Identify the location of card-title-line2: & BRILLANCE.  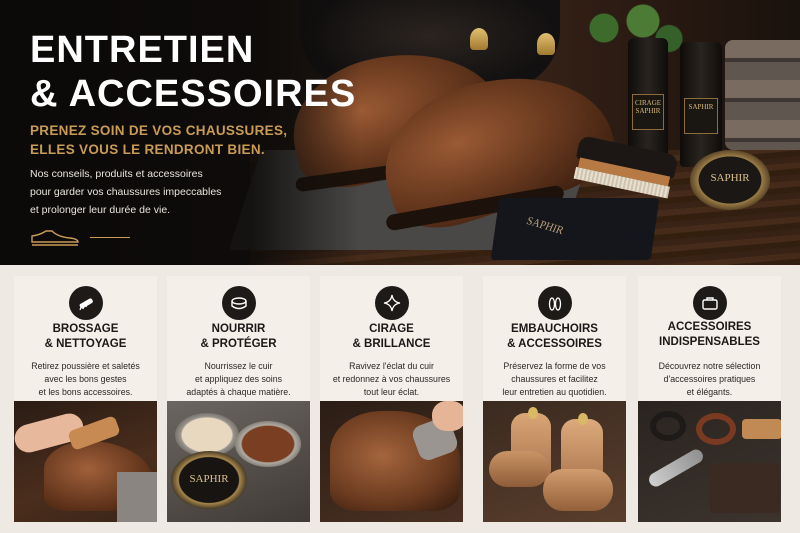
(391, 344).